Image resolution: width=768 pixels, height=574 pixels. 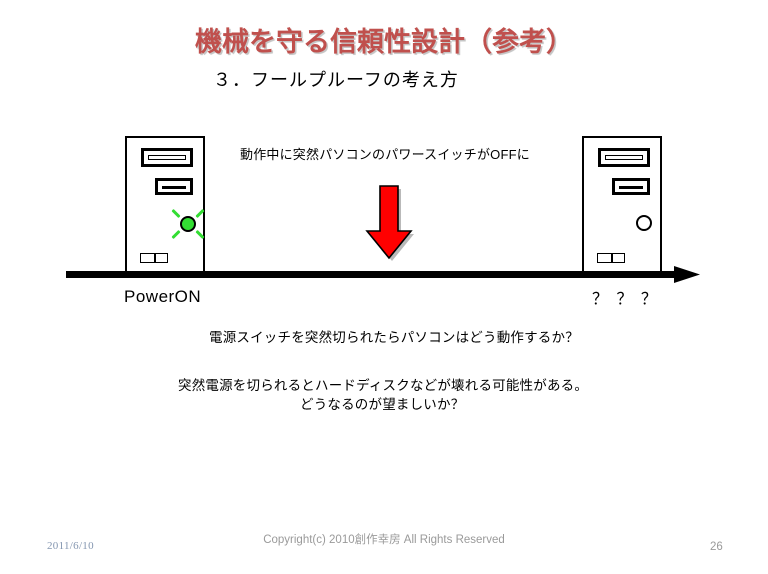 What do you see at coordinates (382, 404) in the screenshot?
I see `warning-text-line-2: どうなるのが望ましいか？` at bounding box center [382, 404].